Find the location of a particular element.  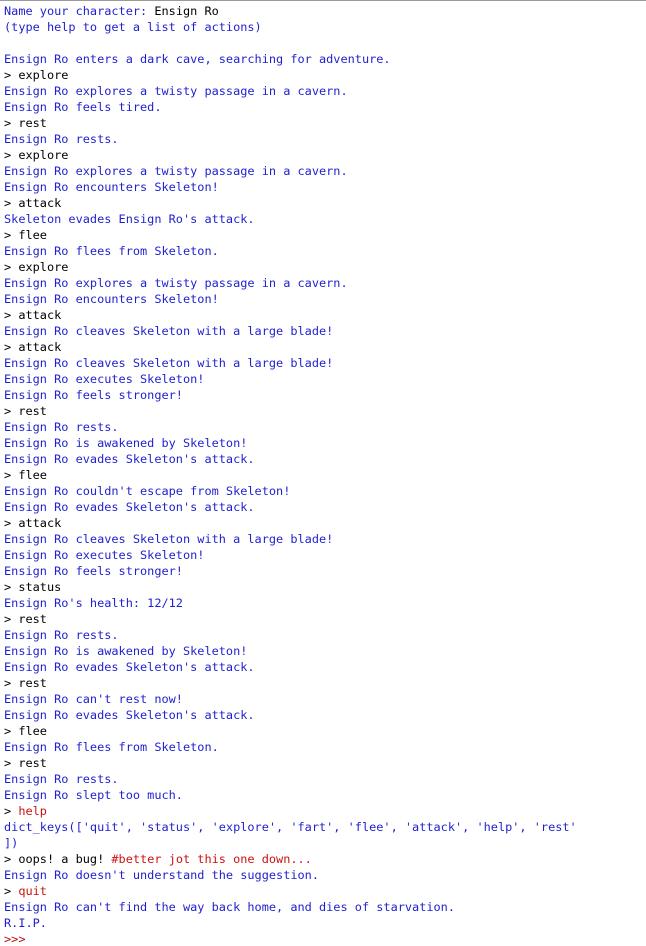

prompt-text: >>> is located at coordinates (18, 939).